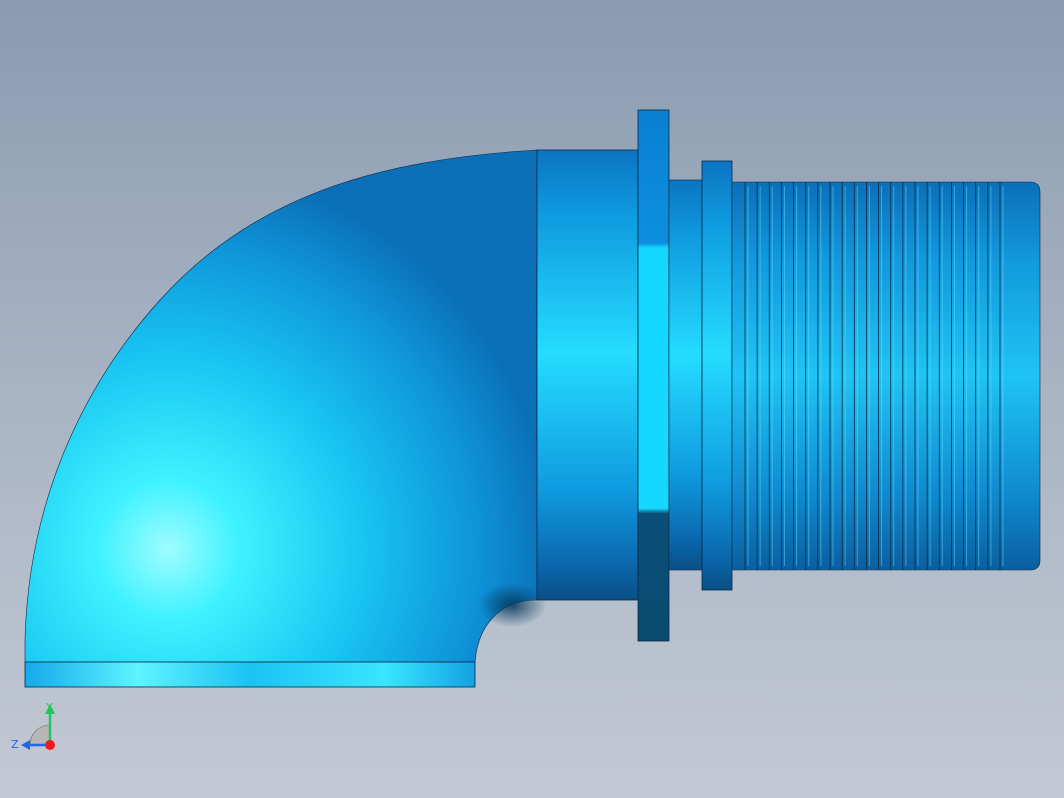 The width and height of the screenshot is (1064, 798). I want to click on collar-section, so click(587, 375).